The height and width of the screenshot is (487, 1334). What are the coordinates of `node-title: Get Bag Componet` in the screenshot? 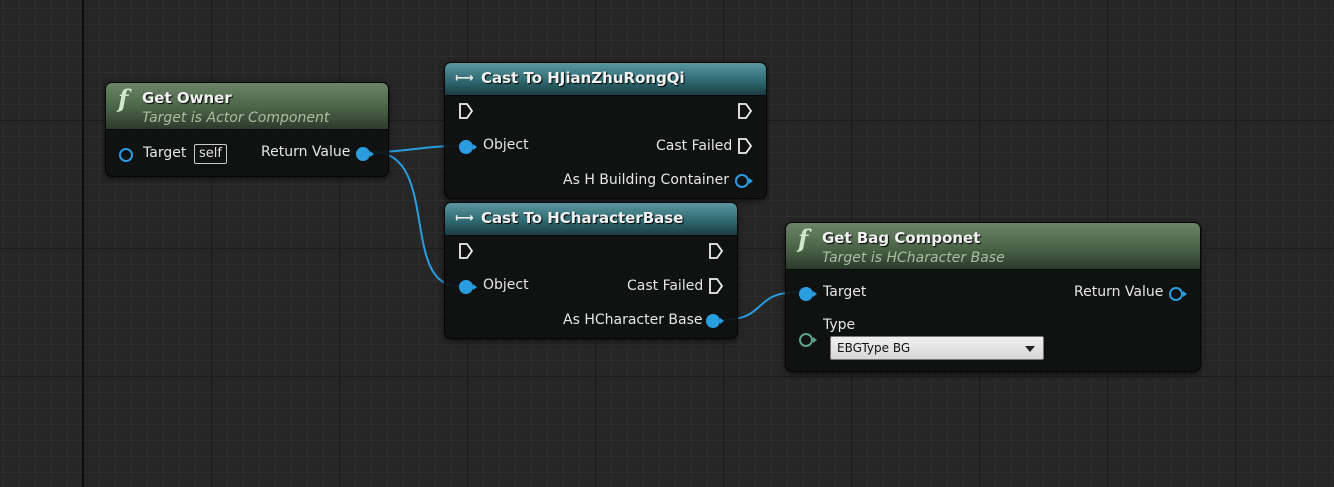 It's located at (901, 238).